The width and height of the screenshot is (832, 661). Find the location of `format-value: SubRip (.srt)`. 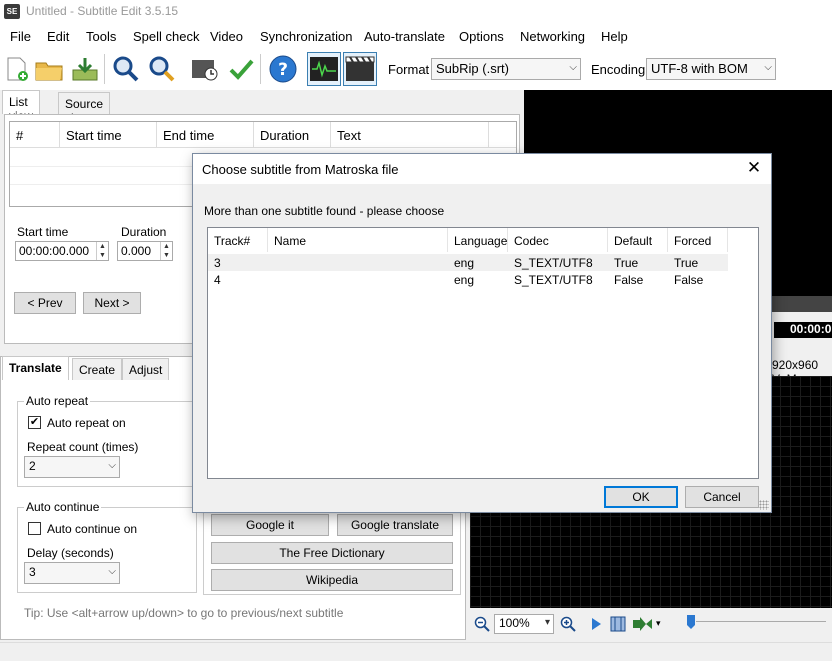

format-value: SubRip (.srt) is located at coordinates (472, 68).